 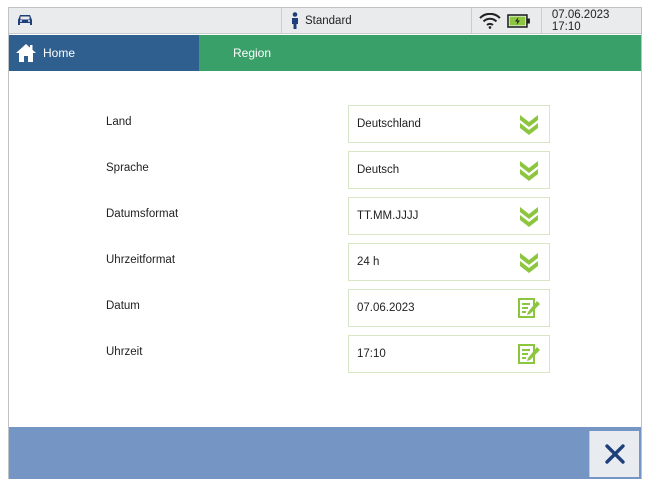 I want to click on setting-label: Uhrzeit, so click(x=124, y=352).